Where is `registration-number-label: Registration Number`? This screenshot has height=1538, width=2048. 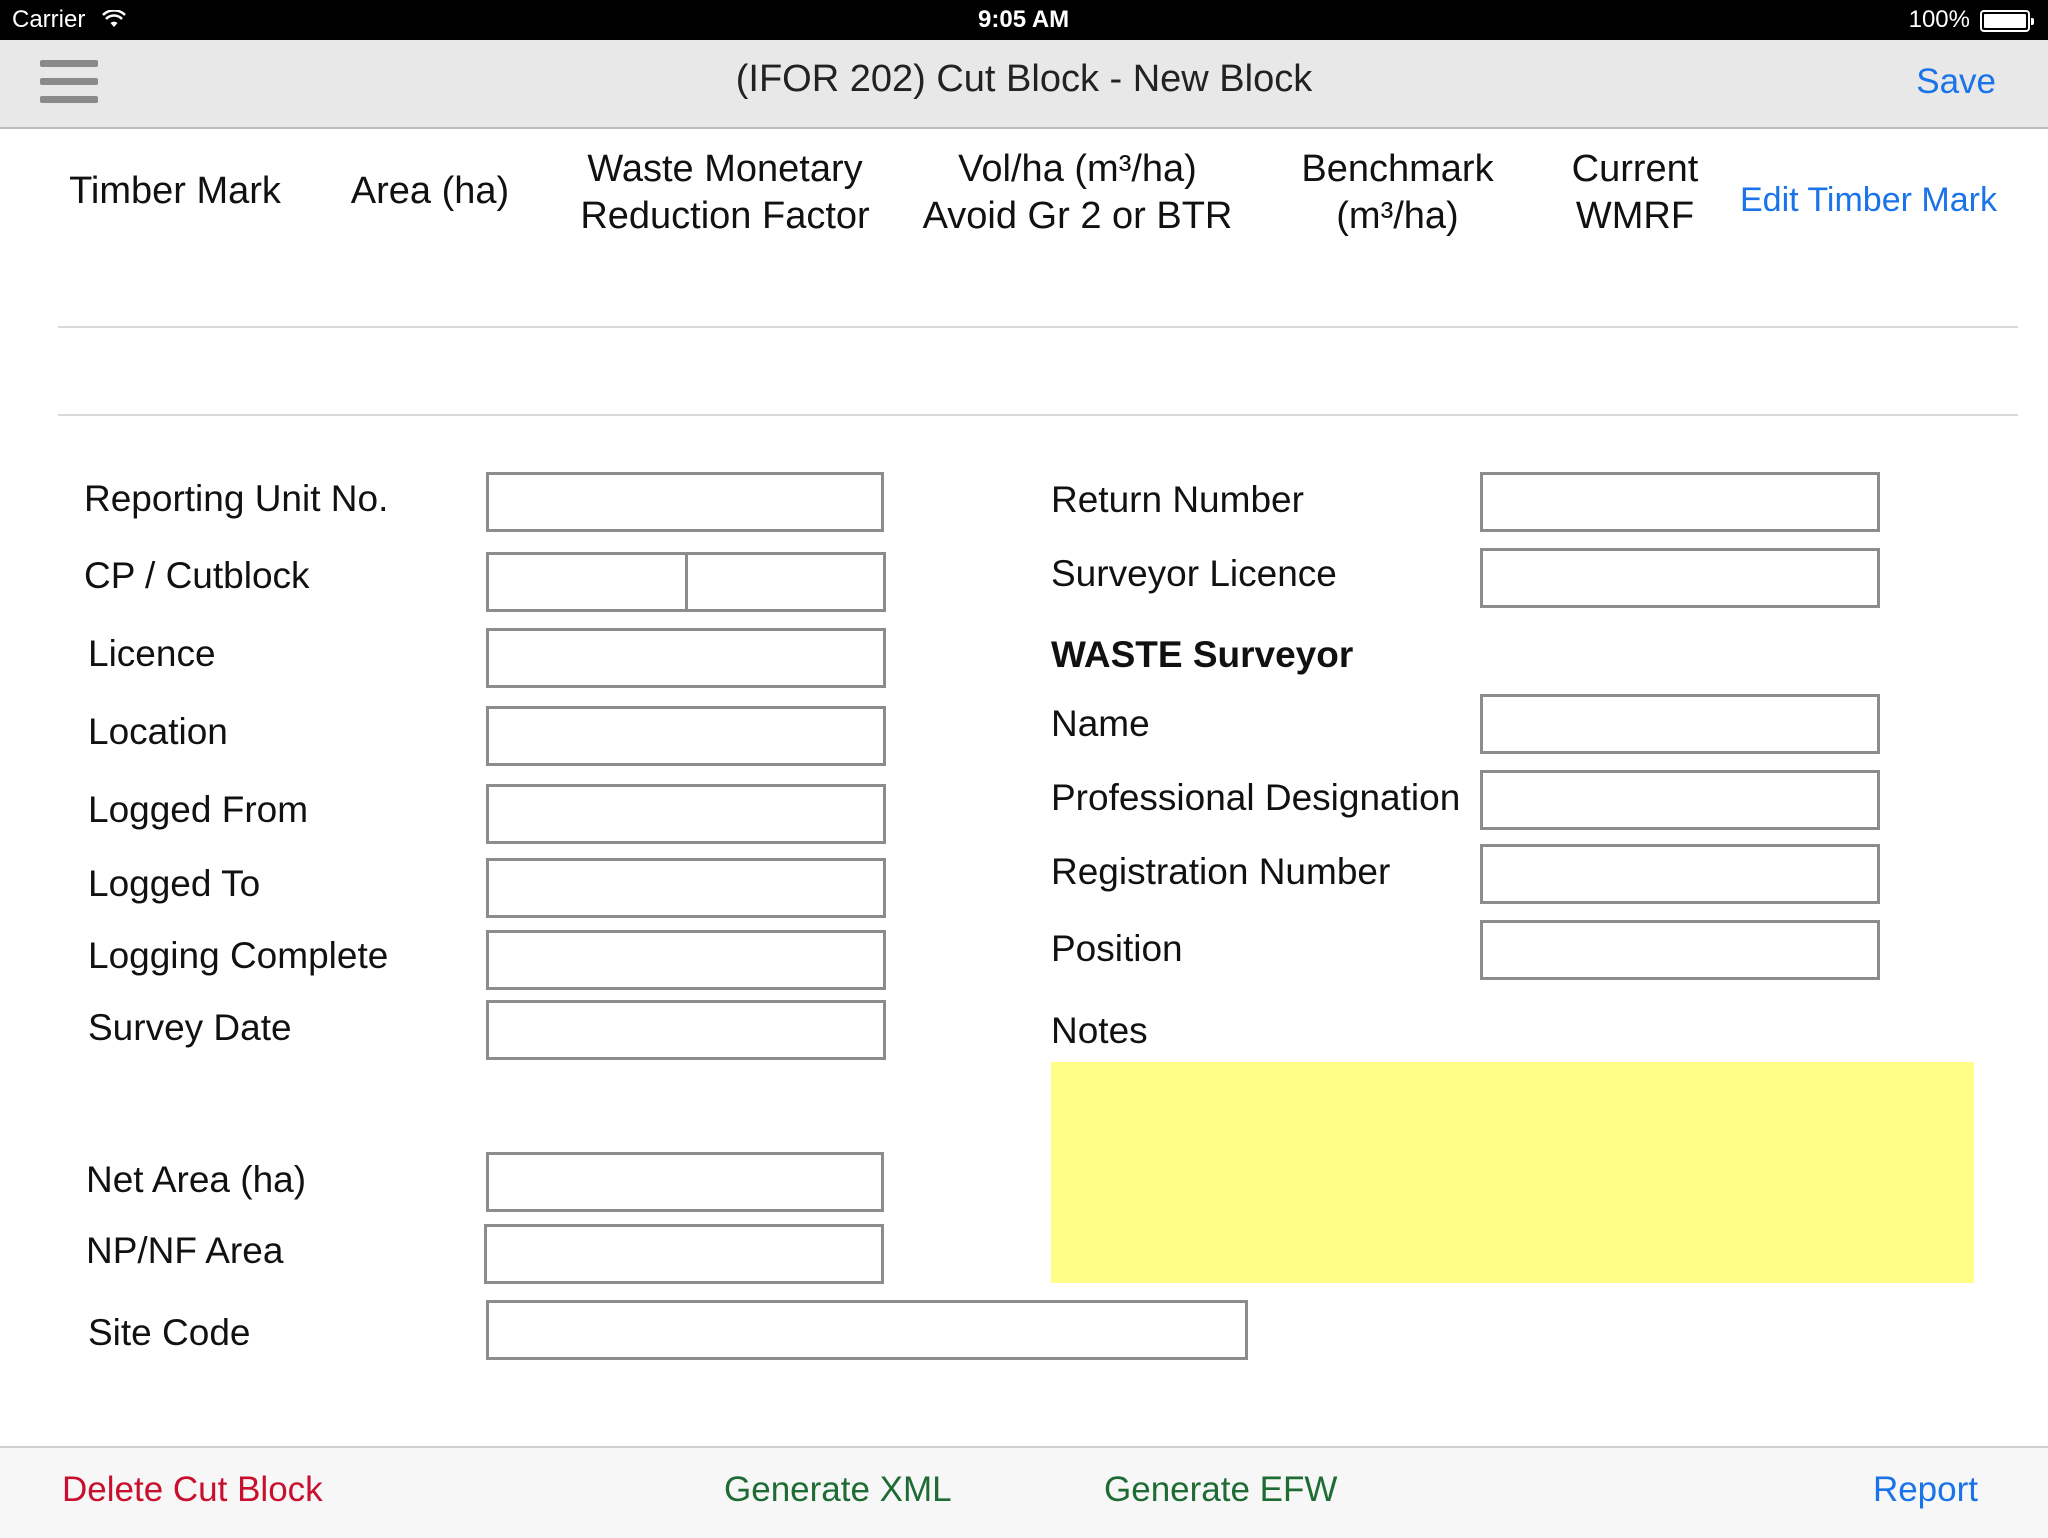 registration-number-label: Registration Number is located at coordinates (1221, 871).